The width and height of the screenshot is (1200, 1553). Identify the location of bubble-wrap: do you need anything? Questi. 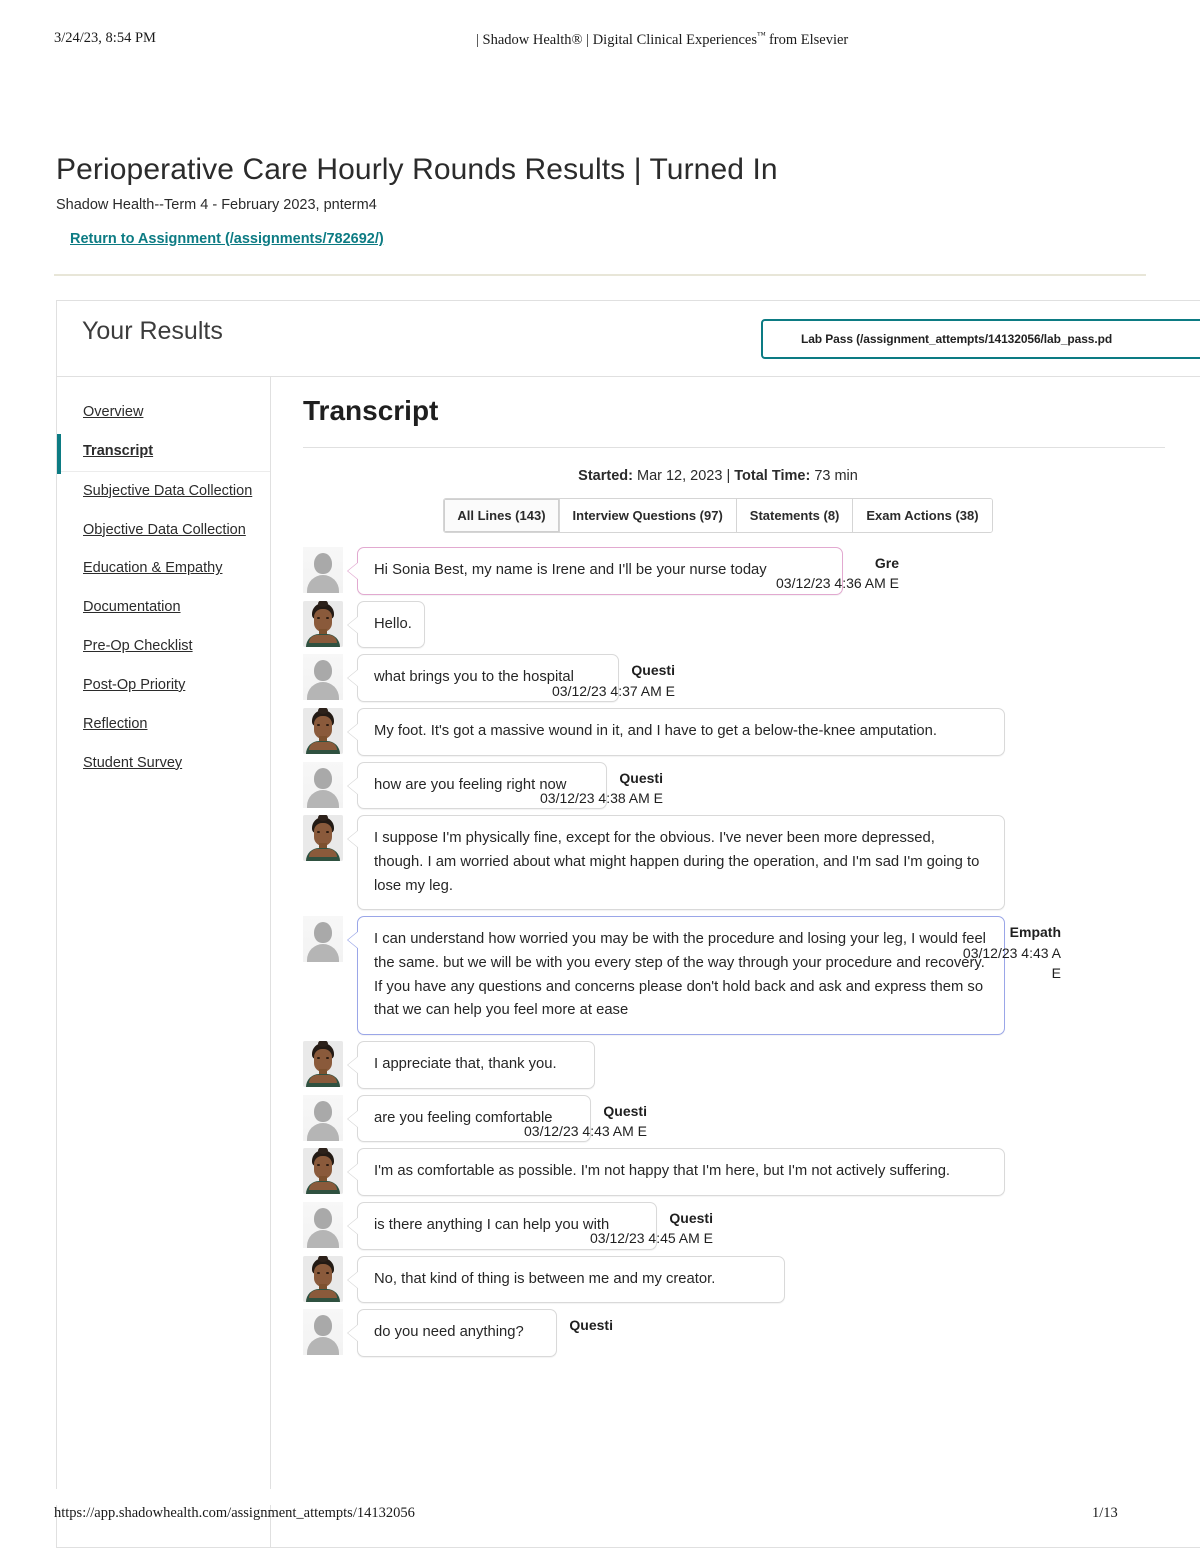
(480, 1333).